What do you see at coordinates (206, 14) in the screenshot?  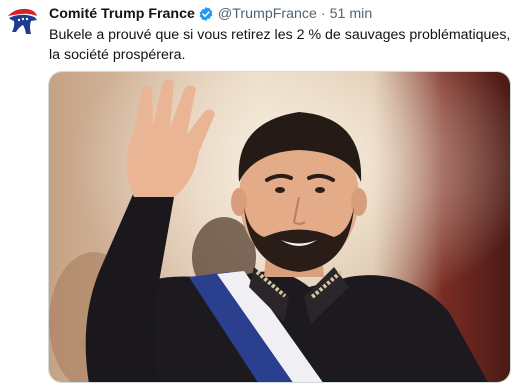 I see `verified-badge-icon` at bounding box center [206, 14].